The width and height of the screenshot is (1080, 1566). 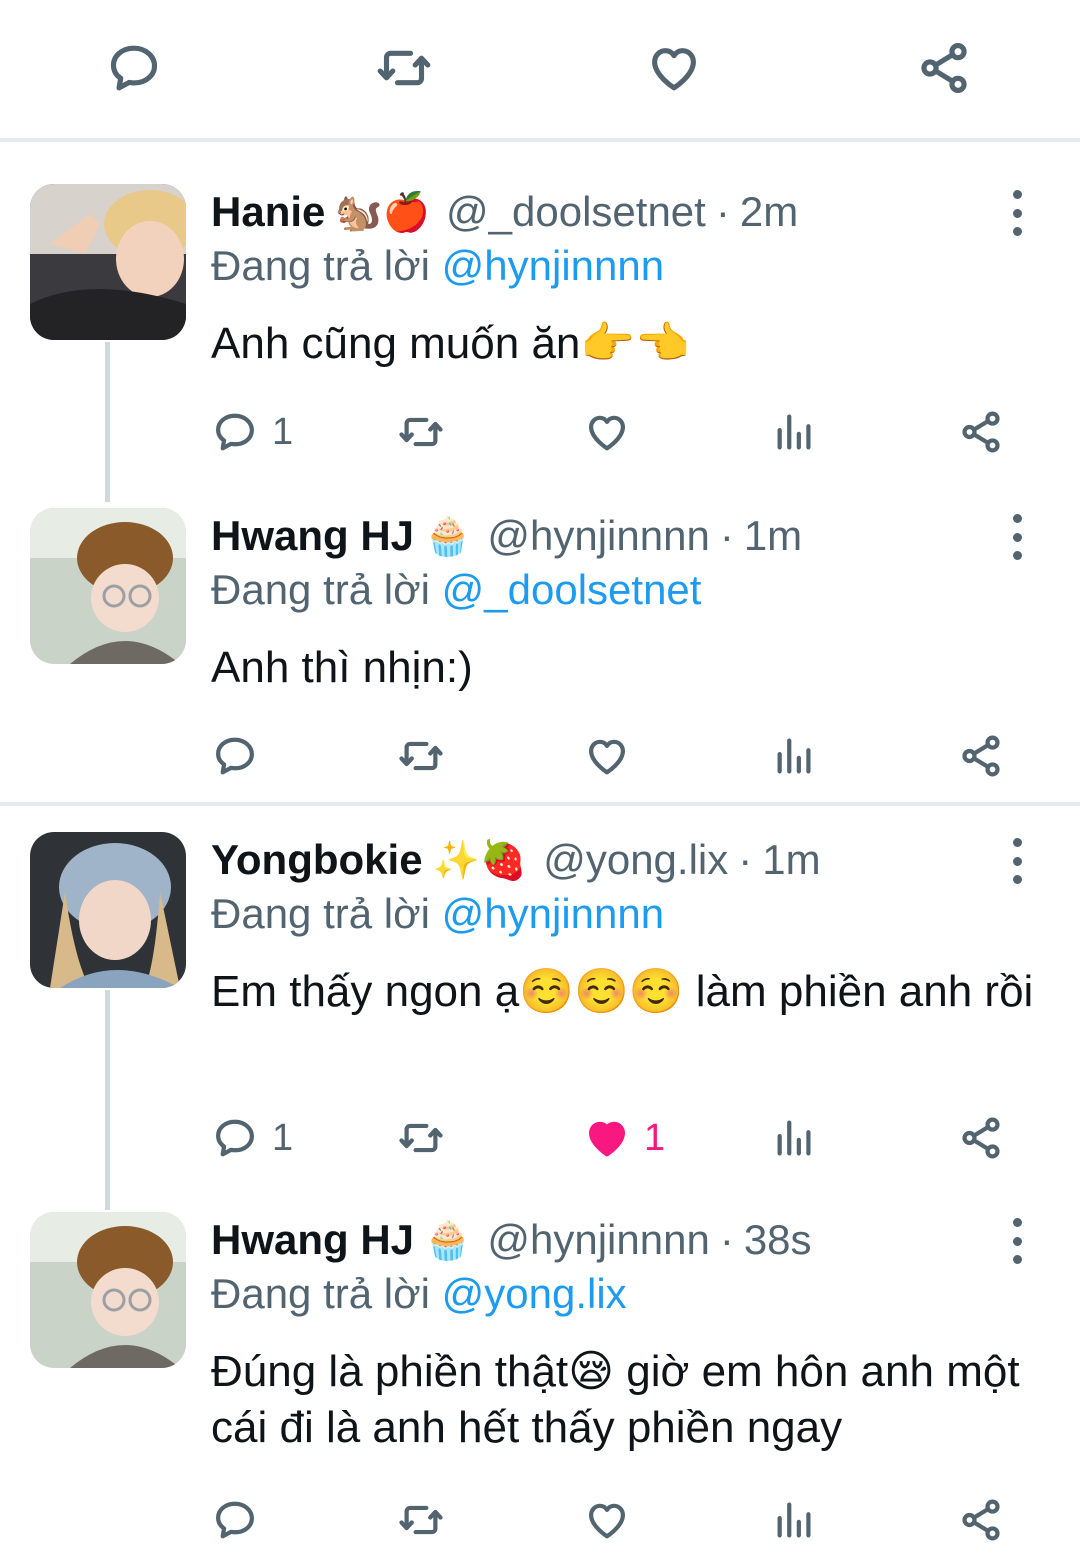 I want to click on user-handle: @_doolsetnet, so click(x=576, y=212).